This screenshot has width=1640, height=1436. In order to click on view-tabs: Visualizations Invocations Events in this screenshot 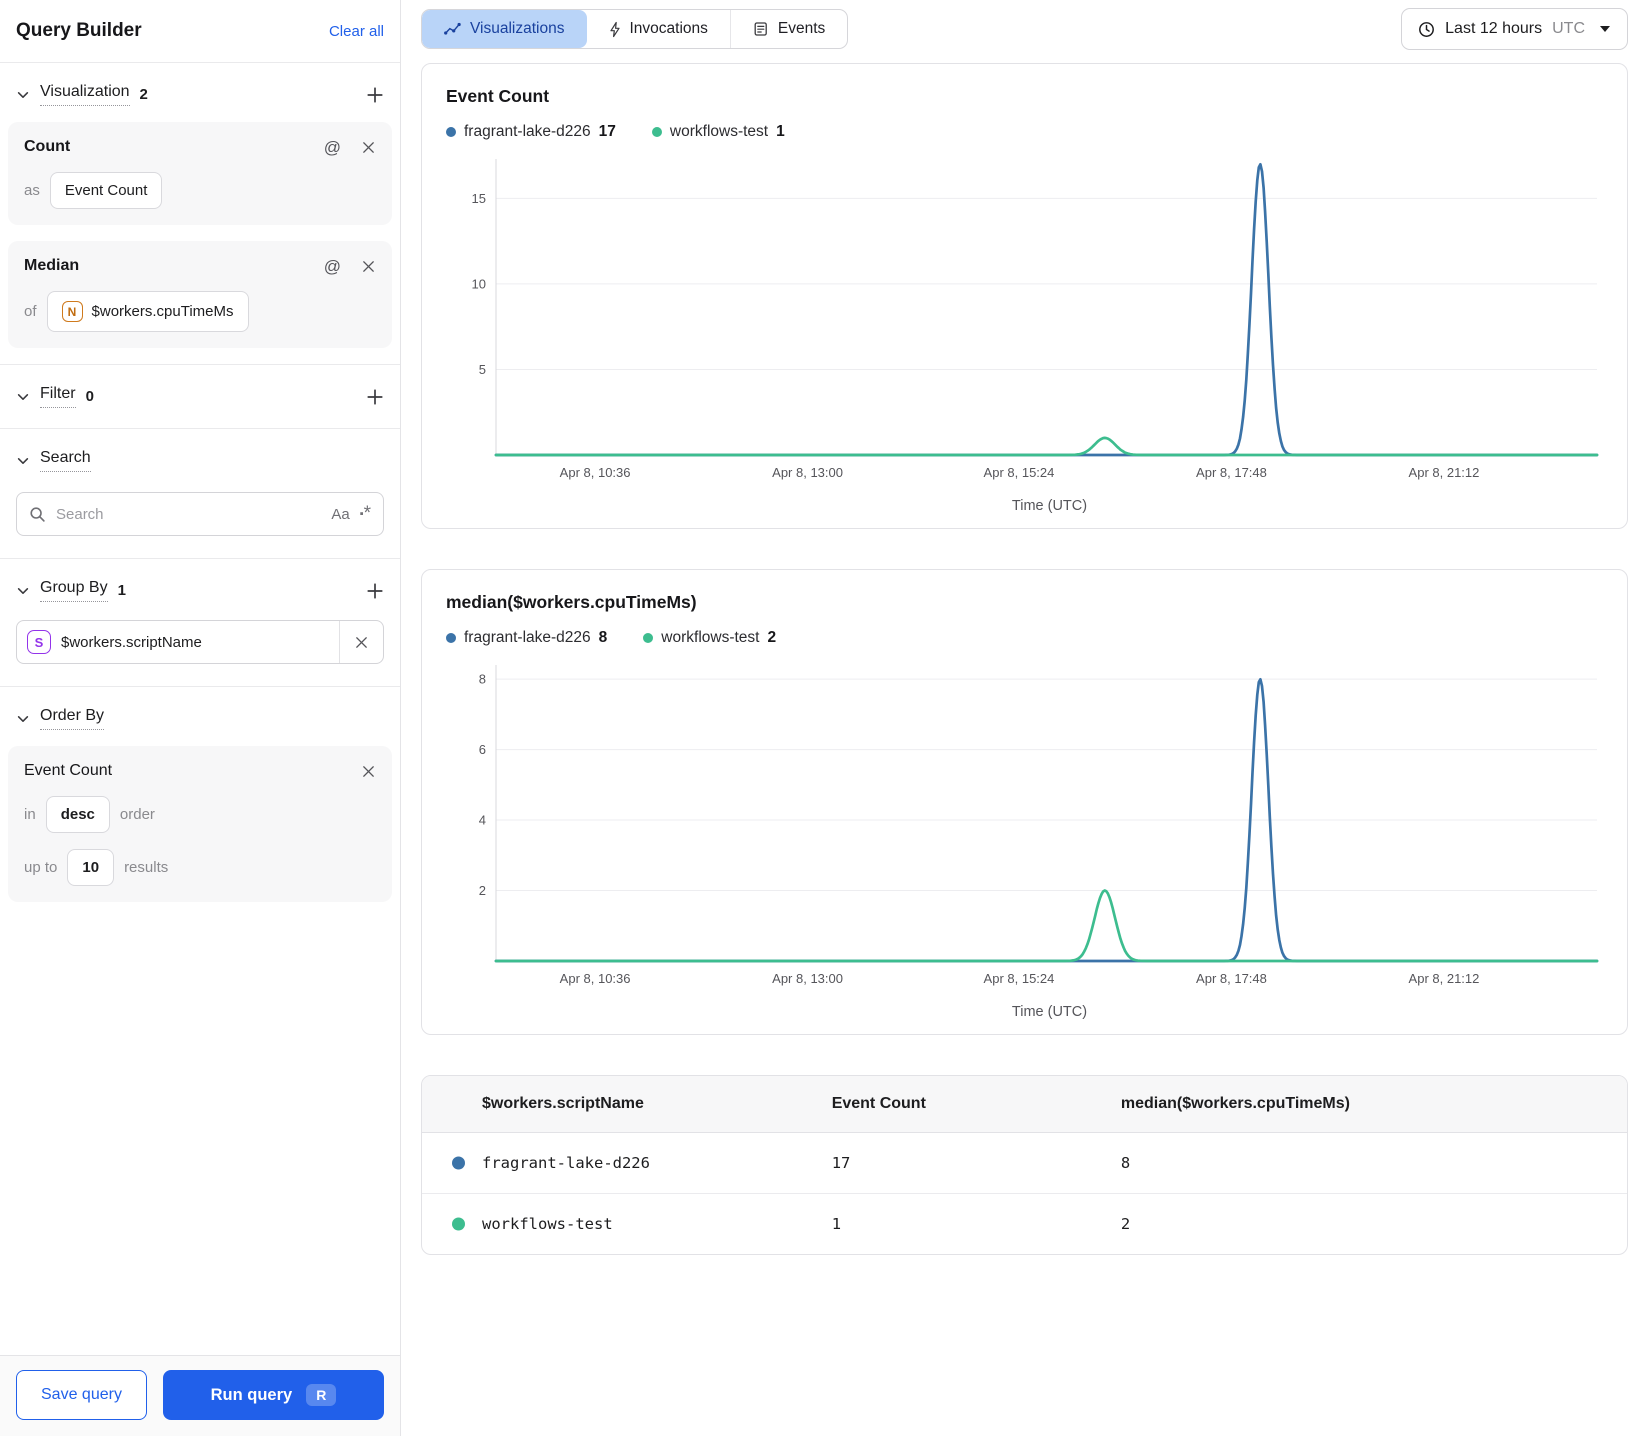, I will do `click(635, 29)`.